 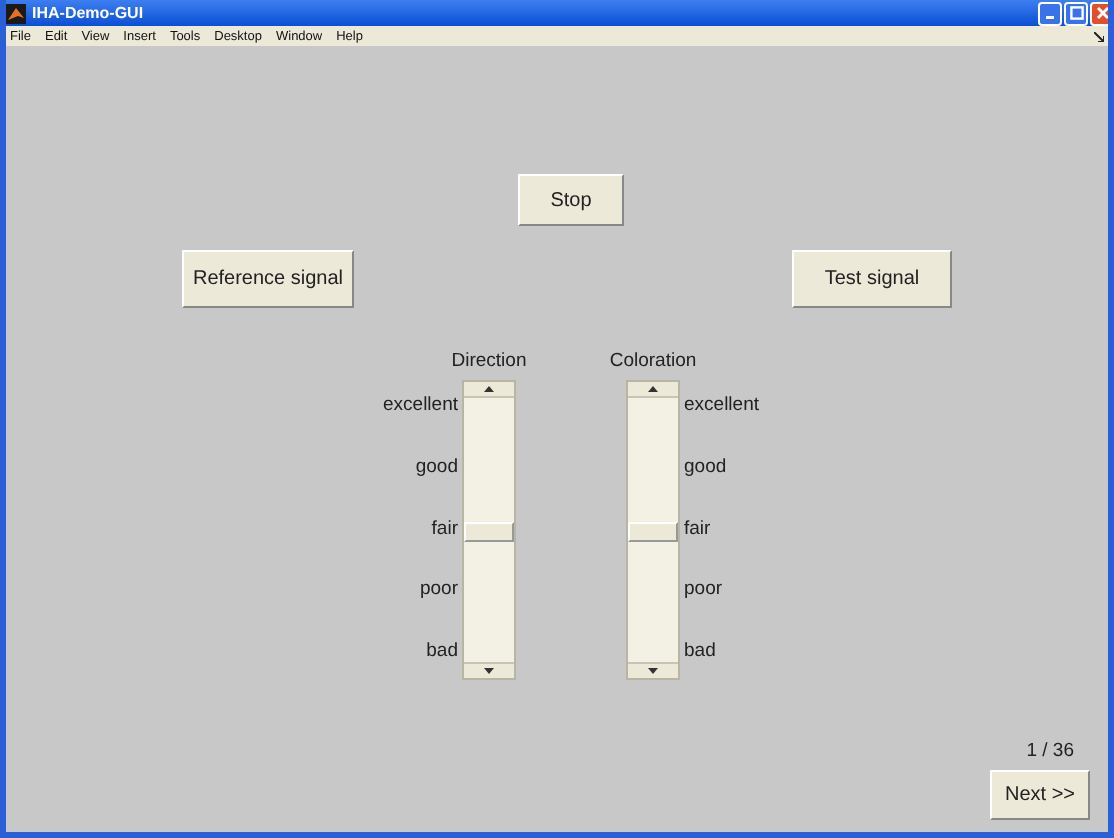 I want to click on close-button, so click(x=1099, y=13).